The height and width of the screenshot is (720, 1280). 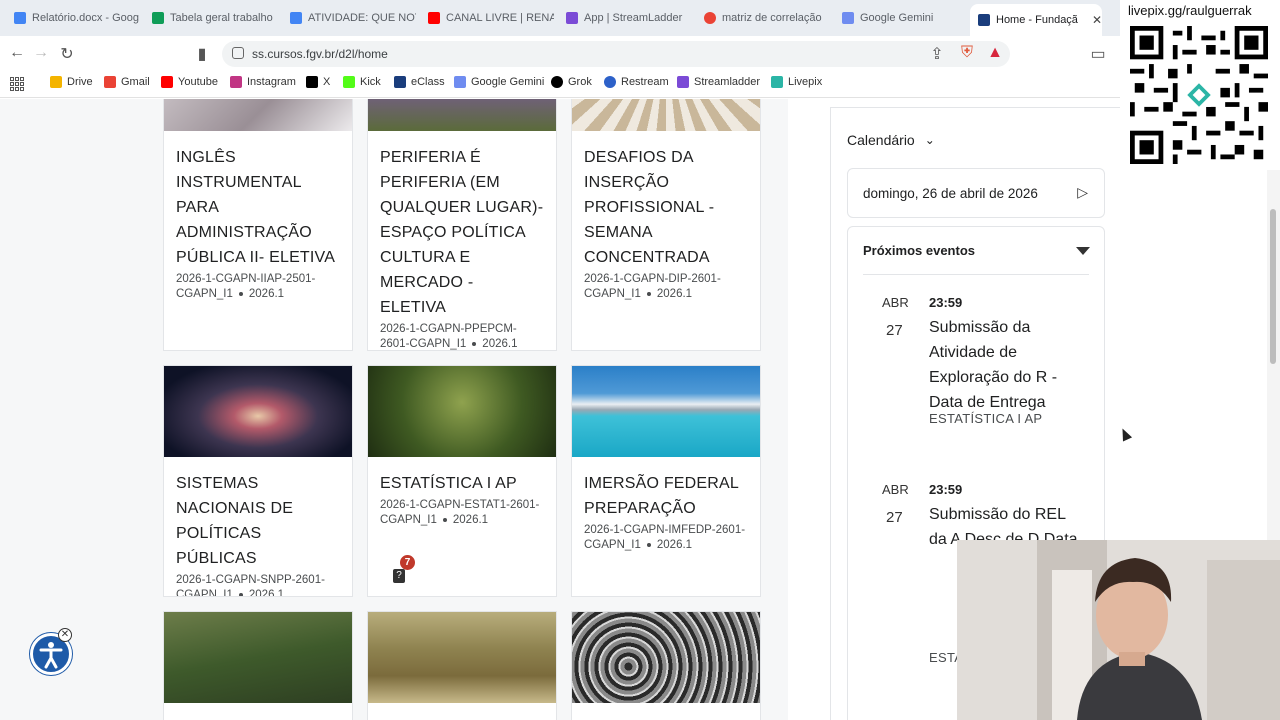 What do you see at coordinates (127, 82) in the screenshot?
I see `bookmark-gmail: Gmail` at bounding box center [127, 82].